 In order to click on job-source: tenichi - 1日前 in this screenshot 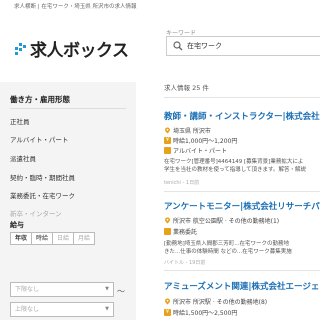, I will do `click(182, 183)`.